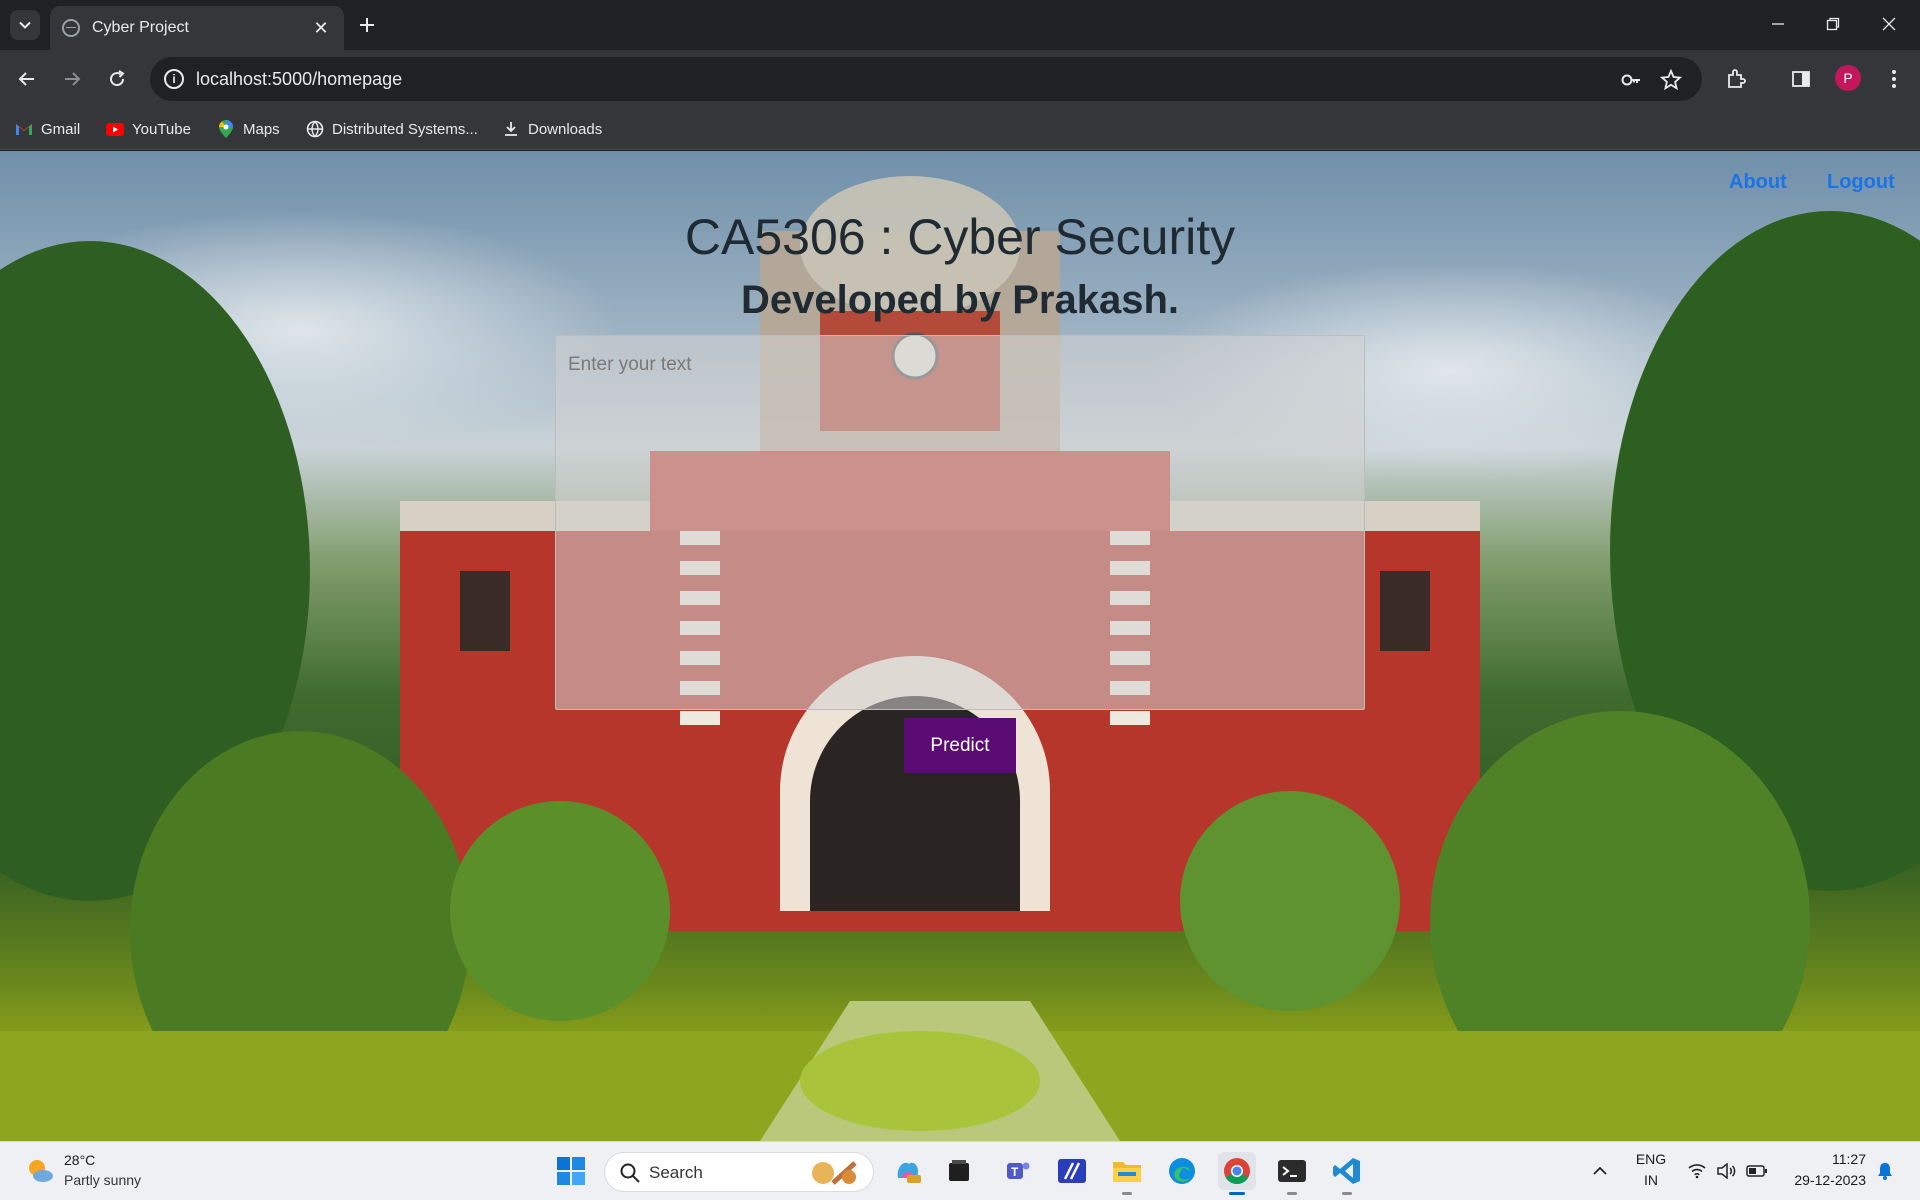 Image resolution: width=1920 pixels, height=1200 pixels. I want to click on windows-logo-icon, so click(571, 1171).